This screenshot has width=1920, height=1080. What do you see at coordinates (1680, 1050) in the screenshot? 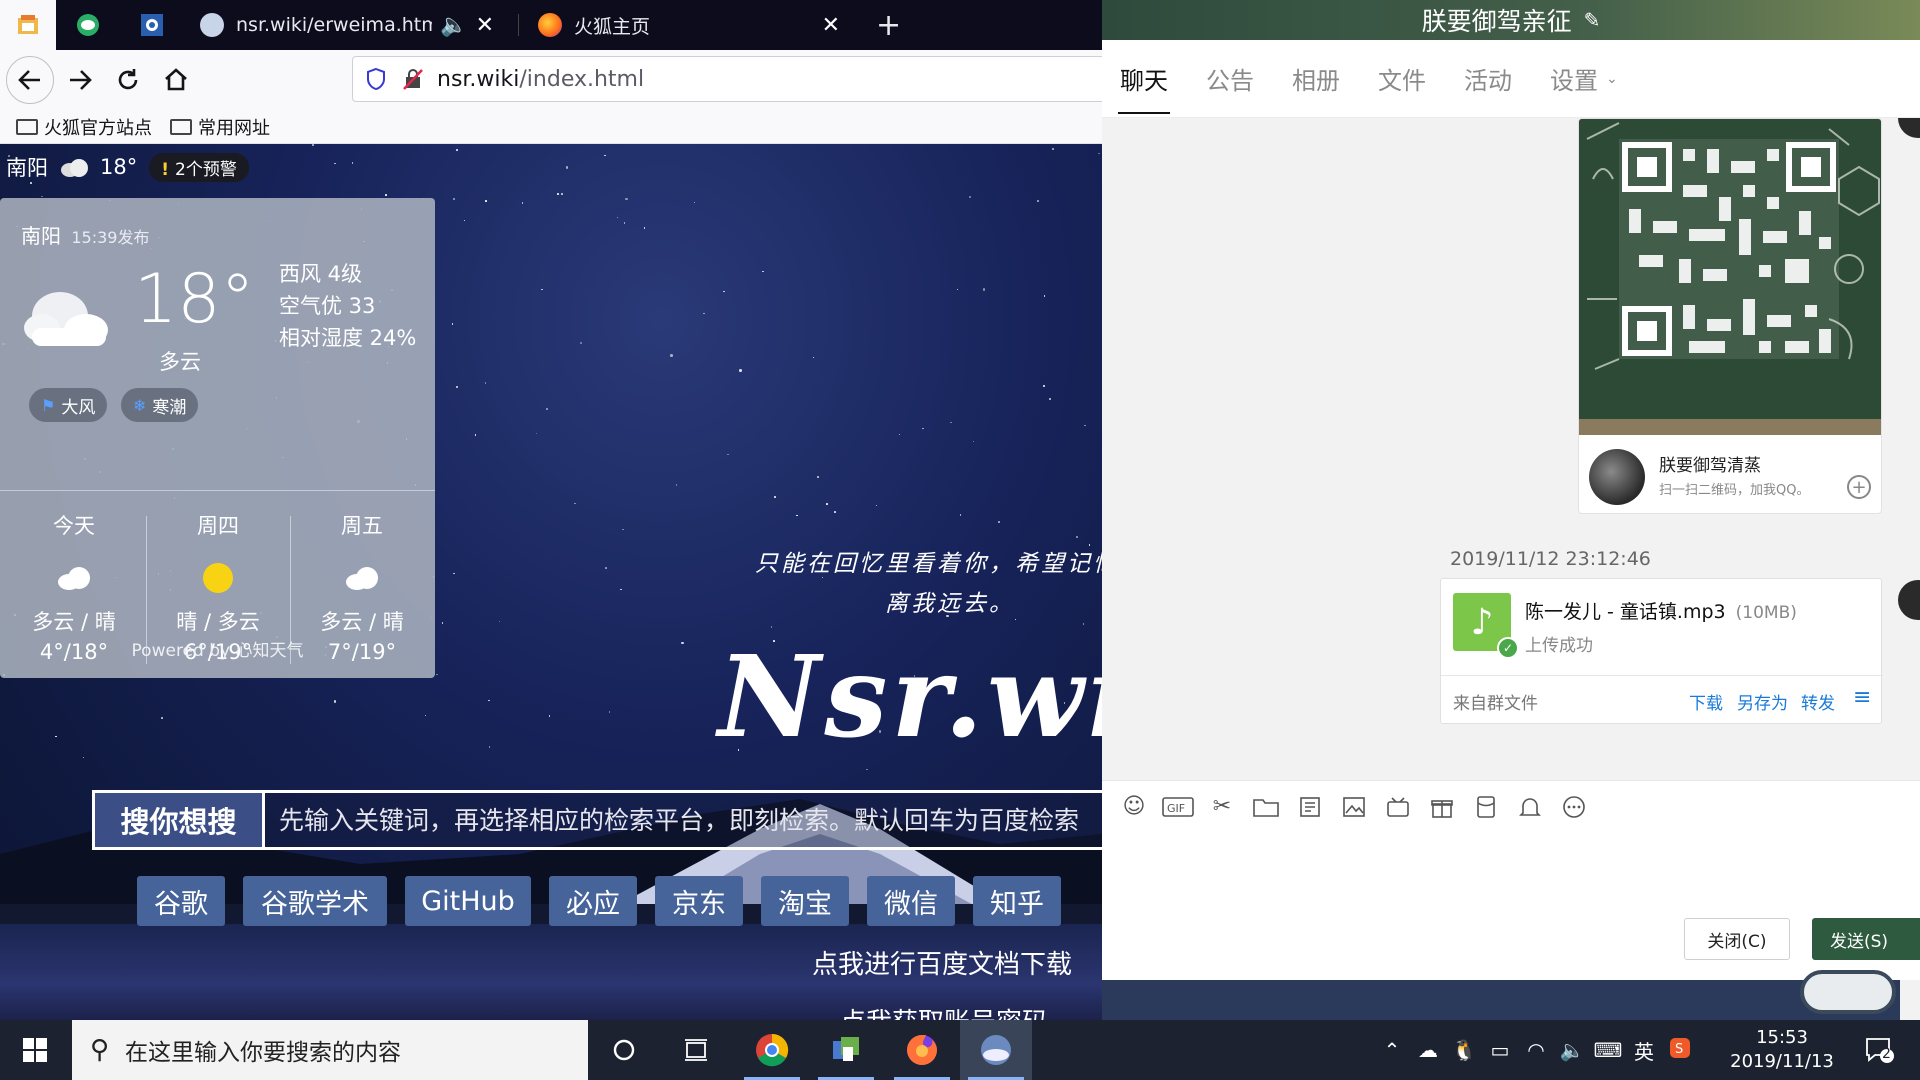
I see `sogou-icon: S` at bounding box center [1680, 1050].